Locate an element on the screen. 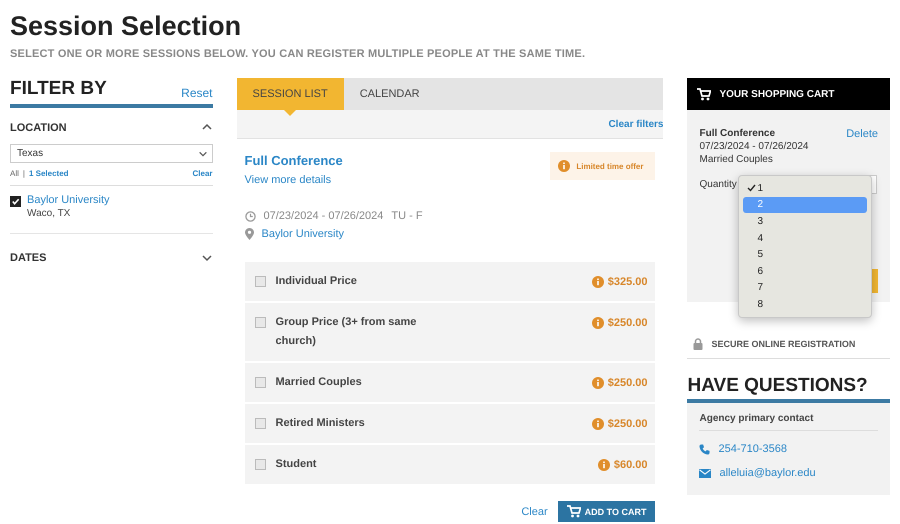 The image size is (900, 524). add-to-cart-button: ADD TO CART is located at coordinates (607, 511).